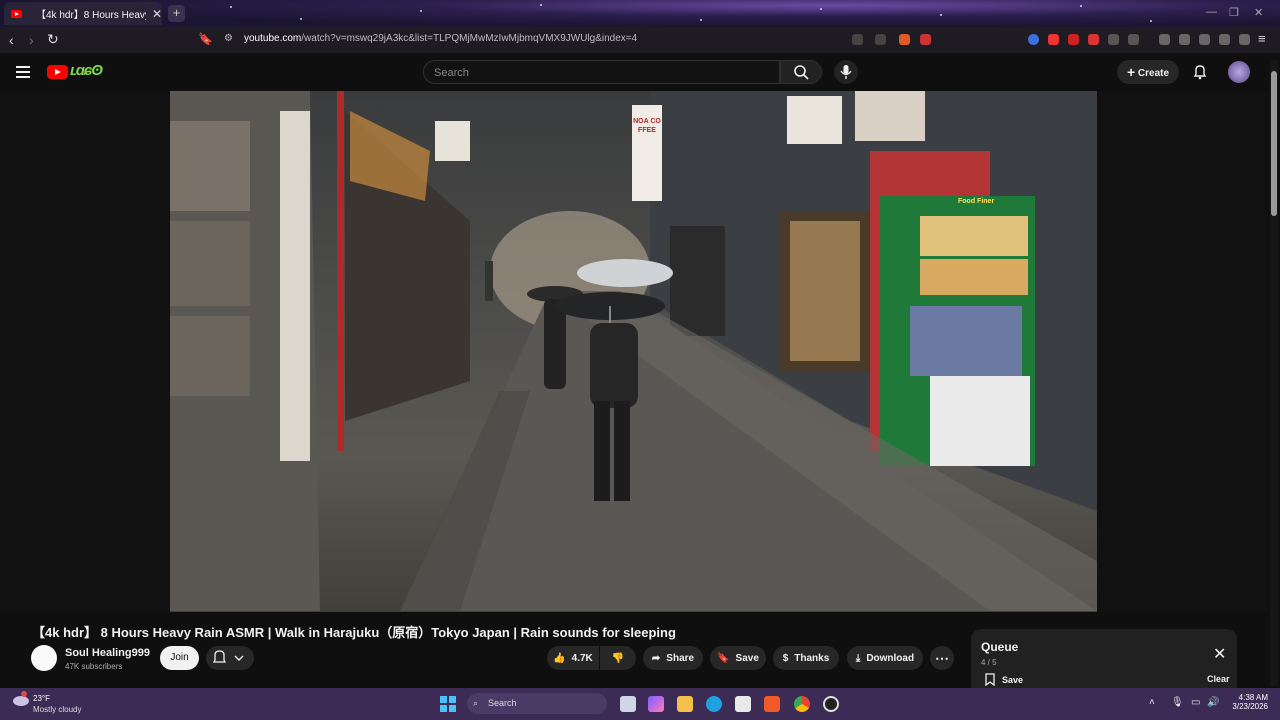 The height and width of the screenshot is (720, 1280). Describe the element at coordinates (858, 658) in the screenshot. I see `download-icon: ⤓` at that location.